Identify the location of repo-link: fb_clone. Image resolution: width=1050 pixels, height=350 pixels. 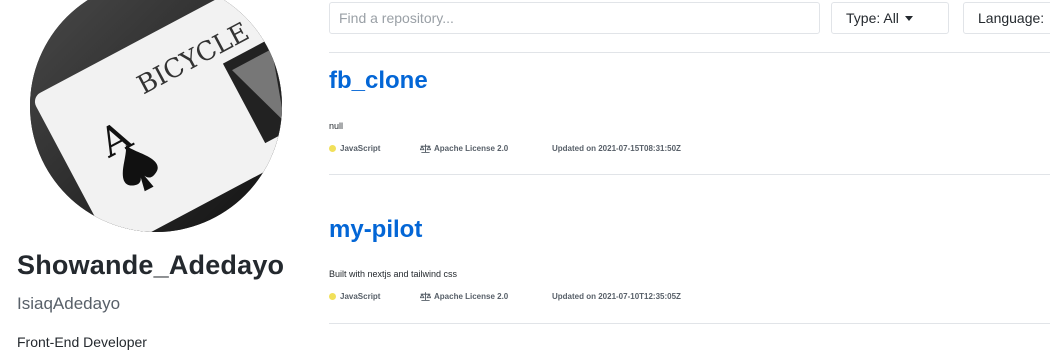
(378, 81).